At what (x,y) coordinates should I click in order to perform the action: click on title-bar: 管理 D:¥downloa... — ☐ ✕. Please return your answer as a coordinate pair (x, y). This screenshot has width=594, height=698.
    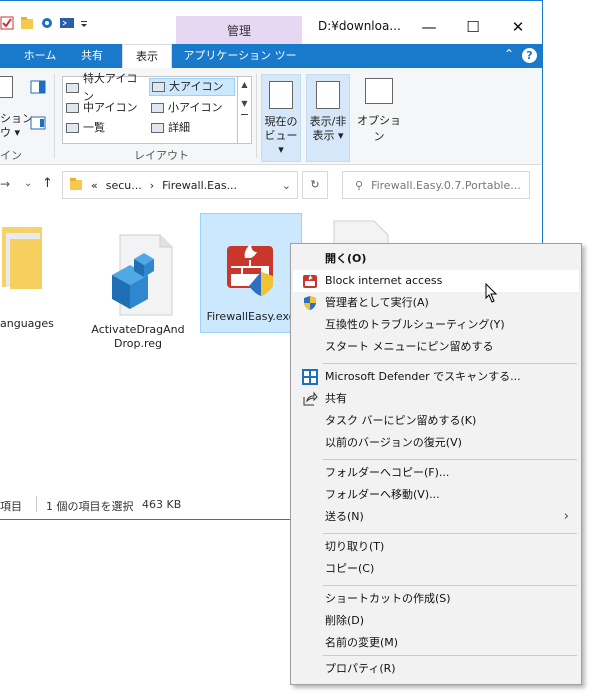
    Looking at the image, I should click on (271, 22).